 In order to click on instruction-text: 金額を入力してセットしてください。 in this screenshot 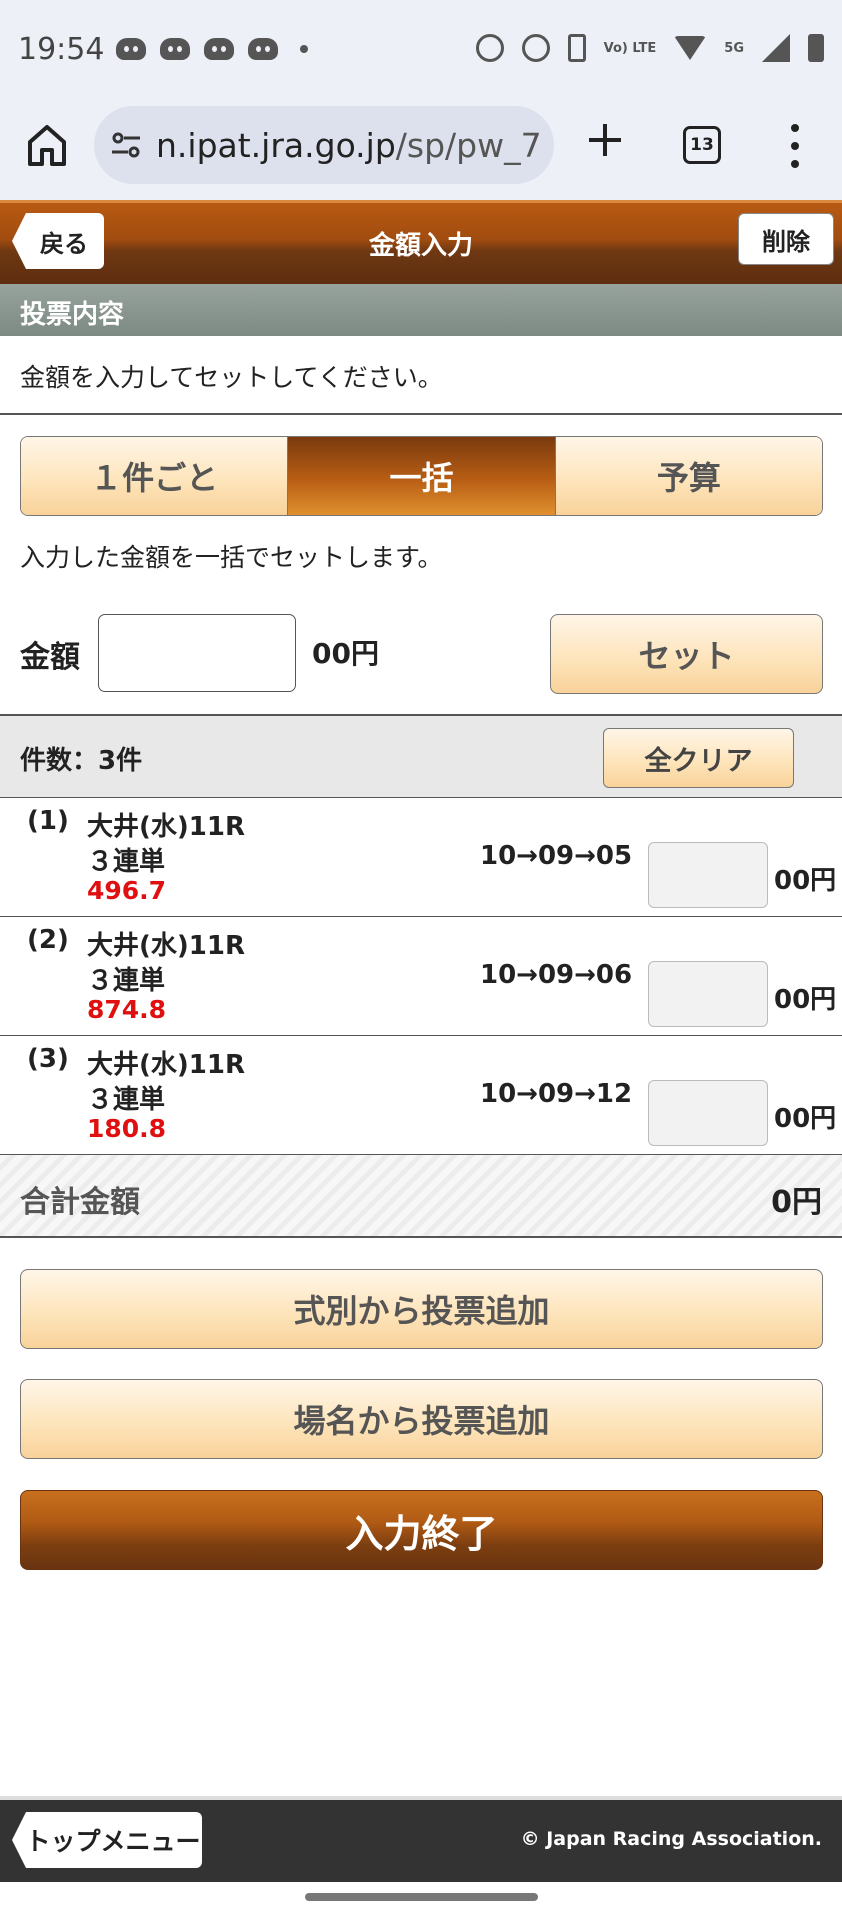, I will do `click(231, 377)`.